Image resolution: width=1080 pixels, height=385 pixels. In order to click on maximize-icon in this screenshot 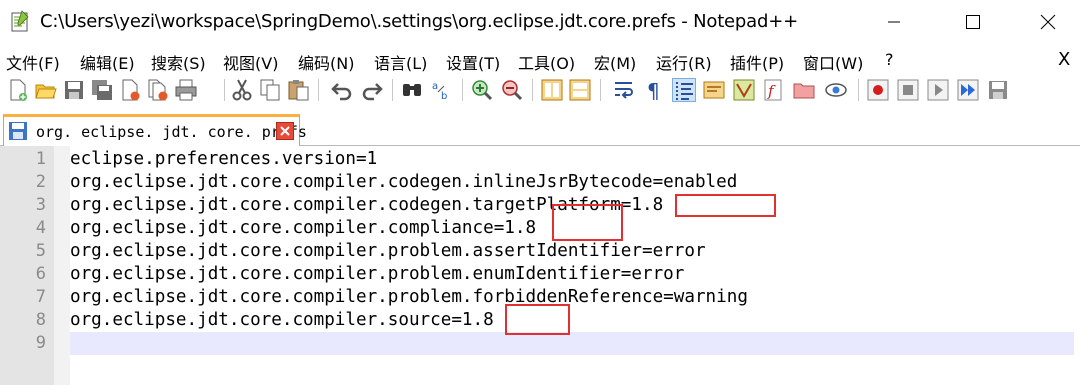, I will do `click(973, 22)`.